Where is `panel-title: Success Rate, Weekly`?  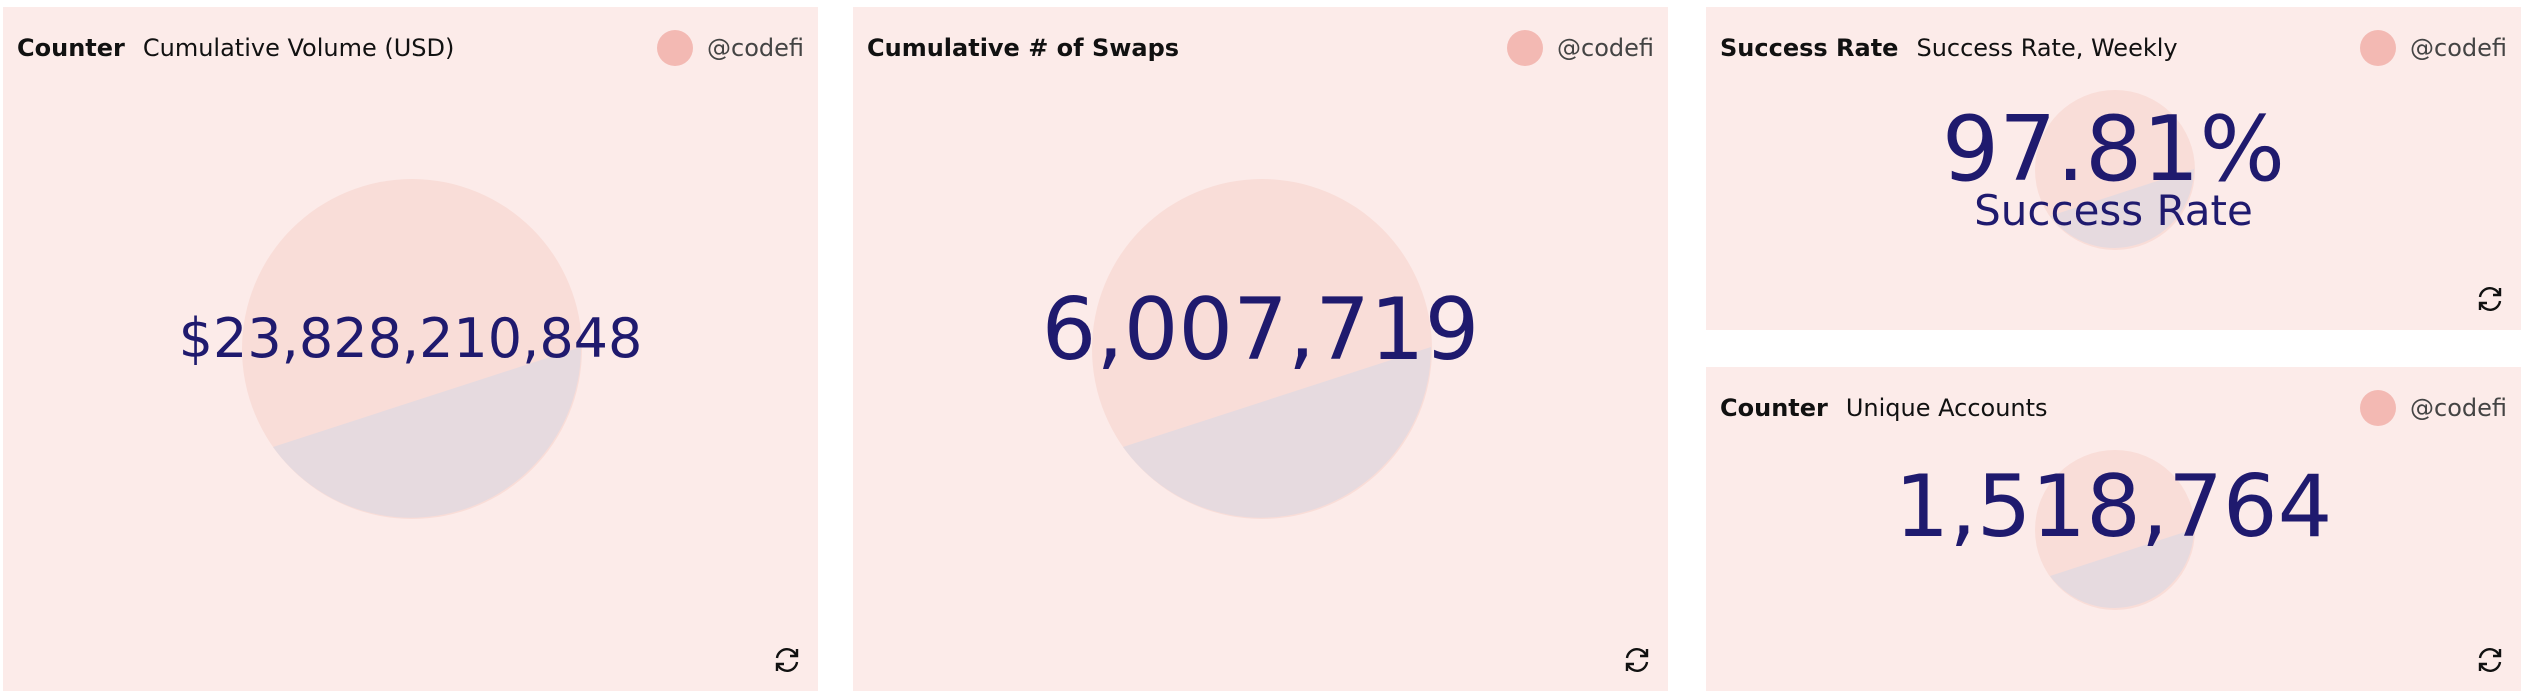 panel-title: Success Rate, Weekly is located at coordinates (2046, 48).